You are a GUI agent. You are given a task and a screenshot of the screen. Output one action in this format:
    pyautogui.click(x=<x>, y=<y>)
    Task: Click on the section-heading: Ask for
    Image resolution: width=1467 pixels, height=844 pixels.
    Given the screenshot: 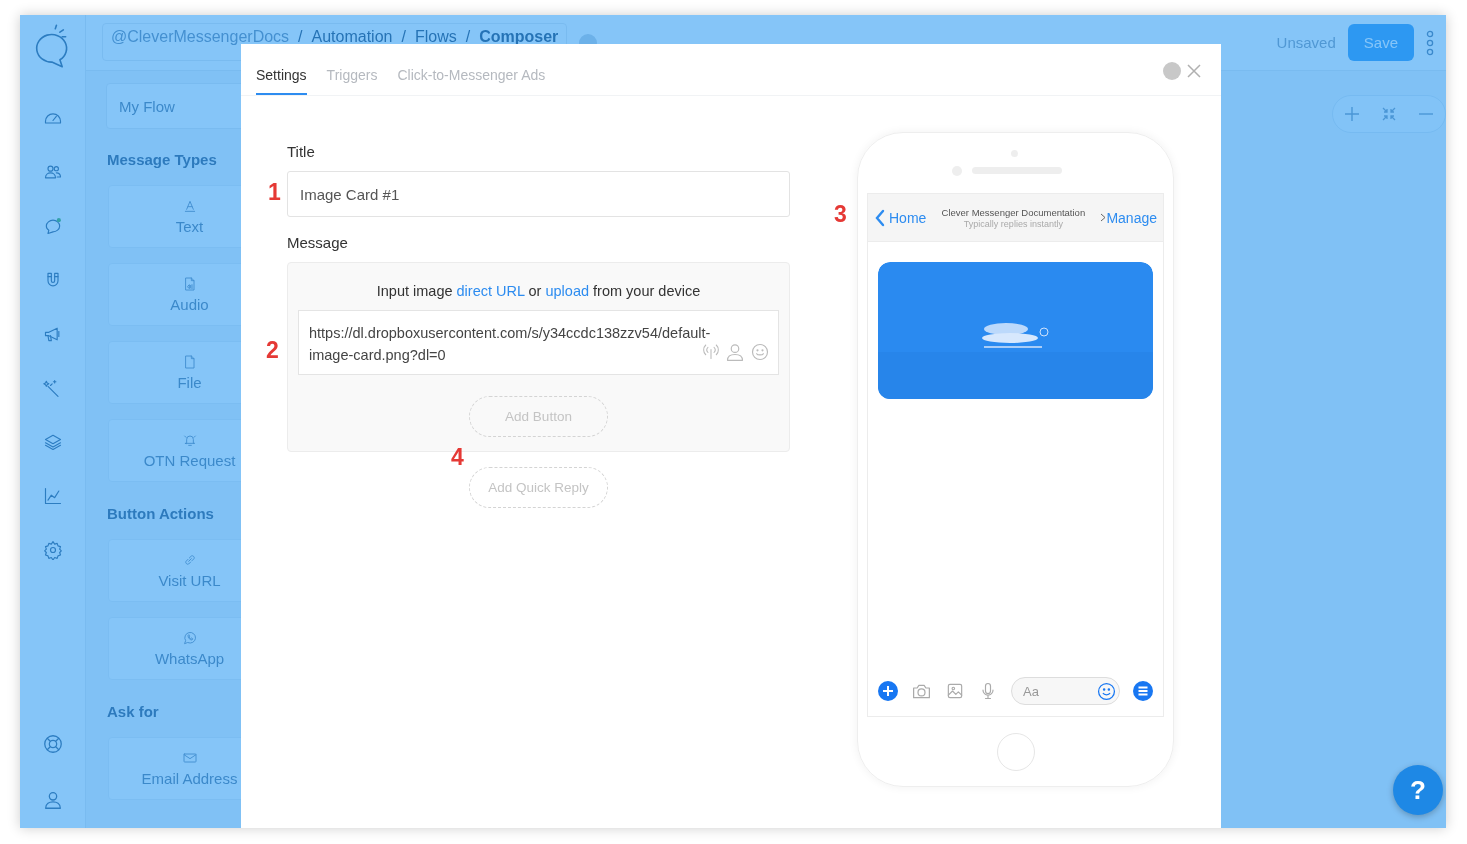 What is the action you would take?
    pyautogui.click(x=133, y=711)
    